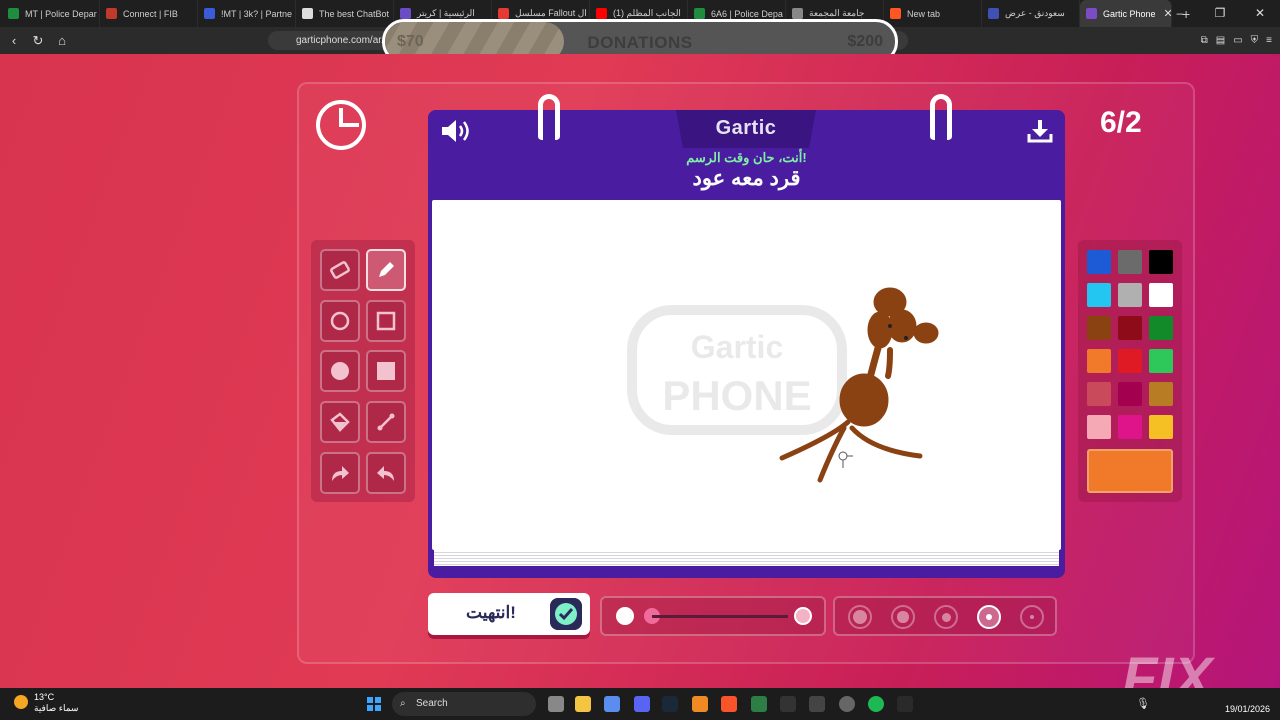 The height and width of the screenshot is (720, 1280). I want to click on download-icon, so click(1040, 131).